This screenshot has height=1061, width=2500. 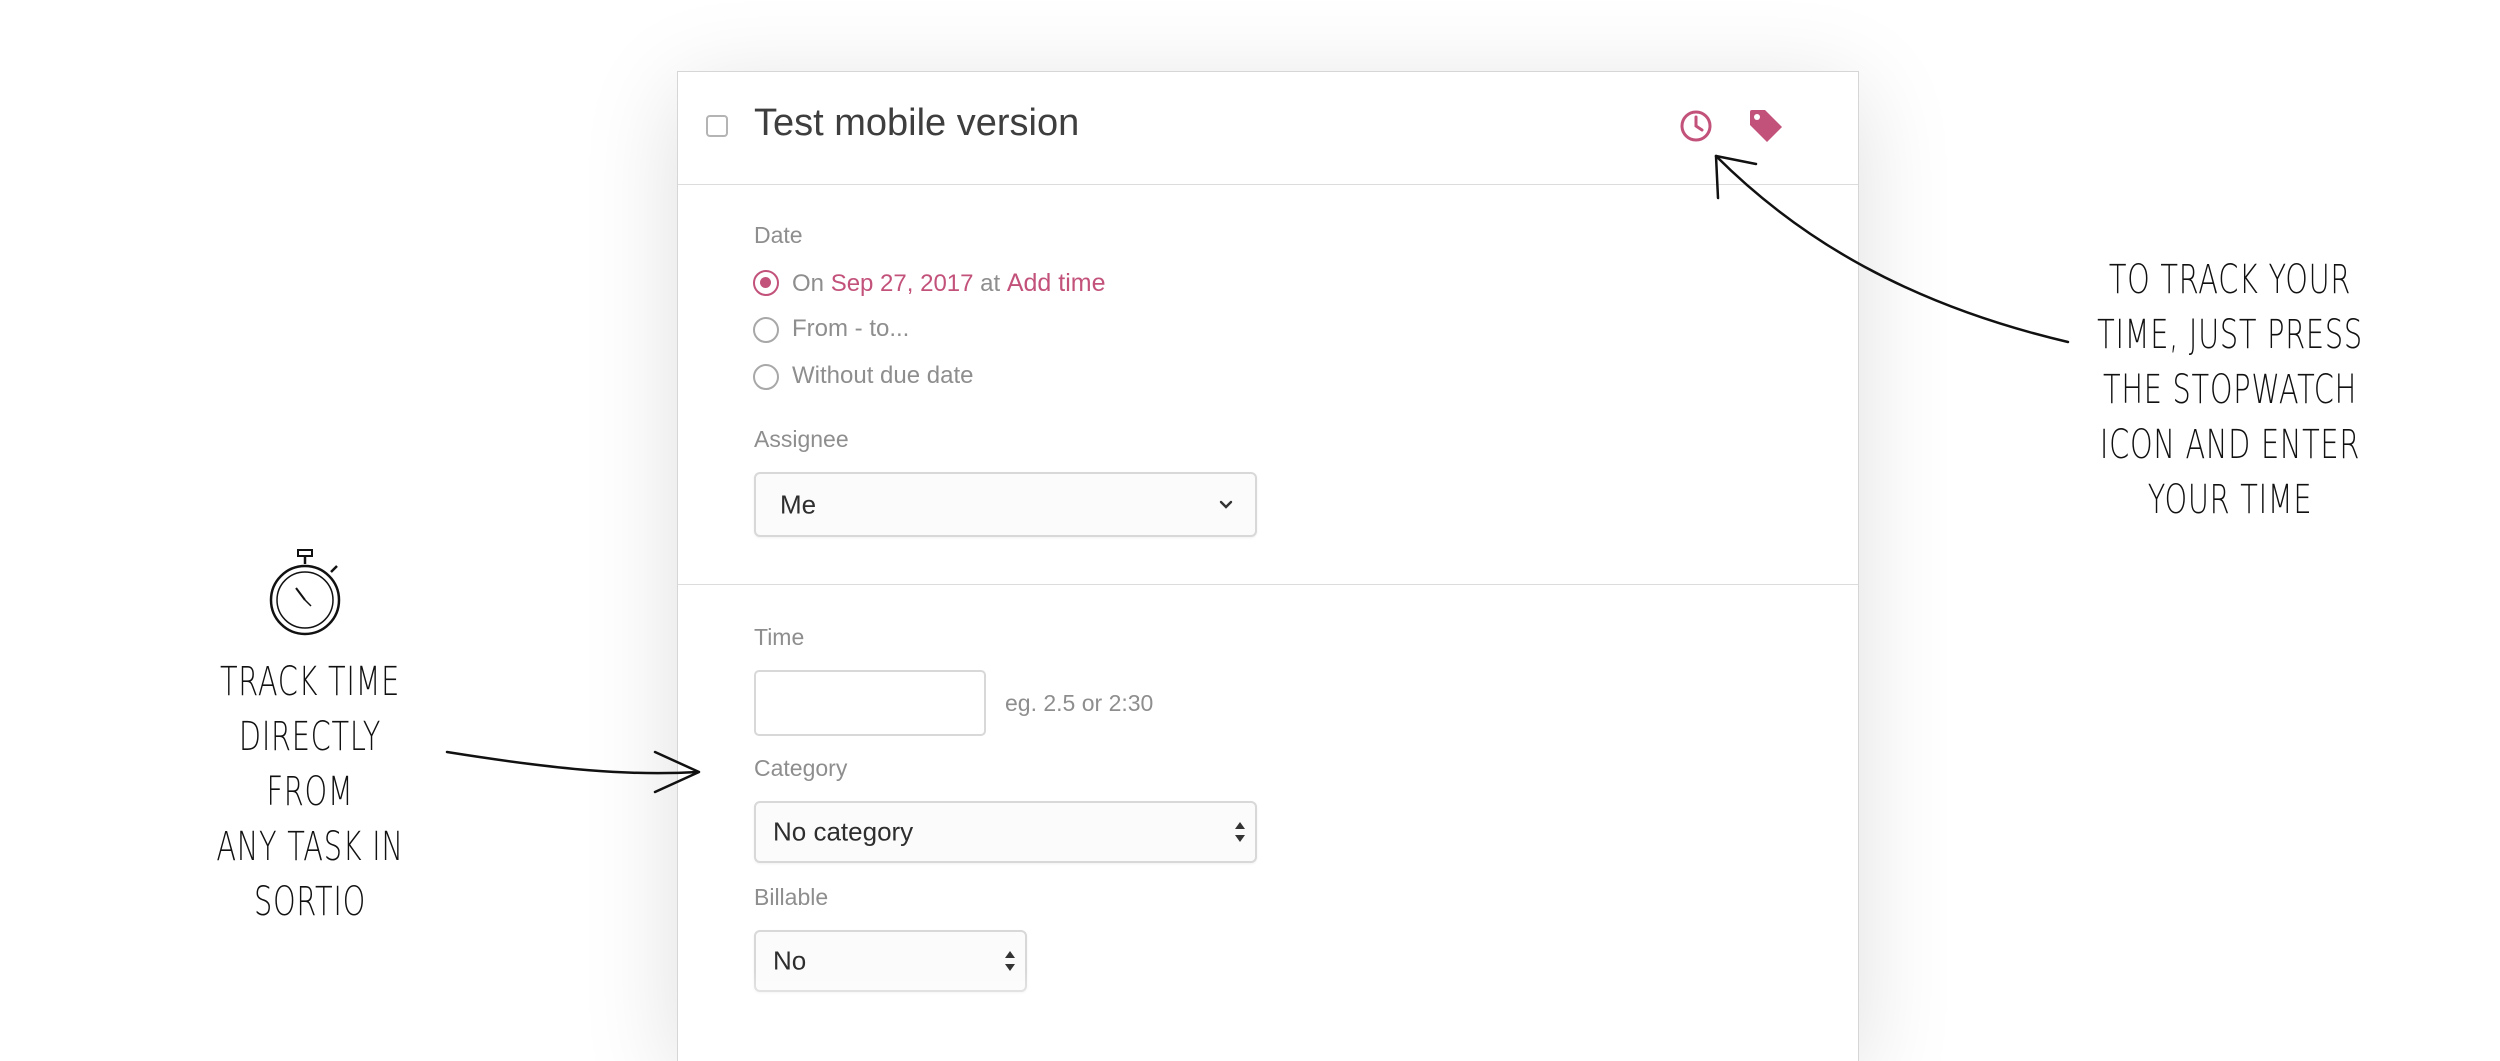 What do you see at coordinates (310, 682) in the screenshot?
I see `left-annotation-line: TRACK TIME` at bounding box center [310, 682].